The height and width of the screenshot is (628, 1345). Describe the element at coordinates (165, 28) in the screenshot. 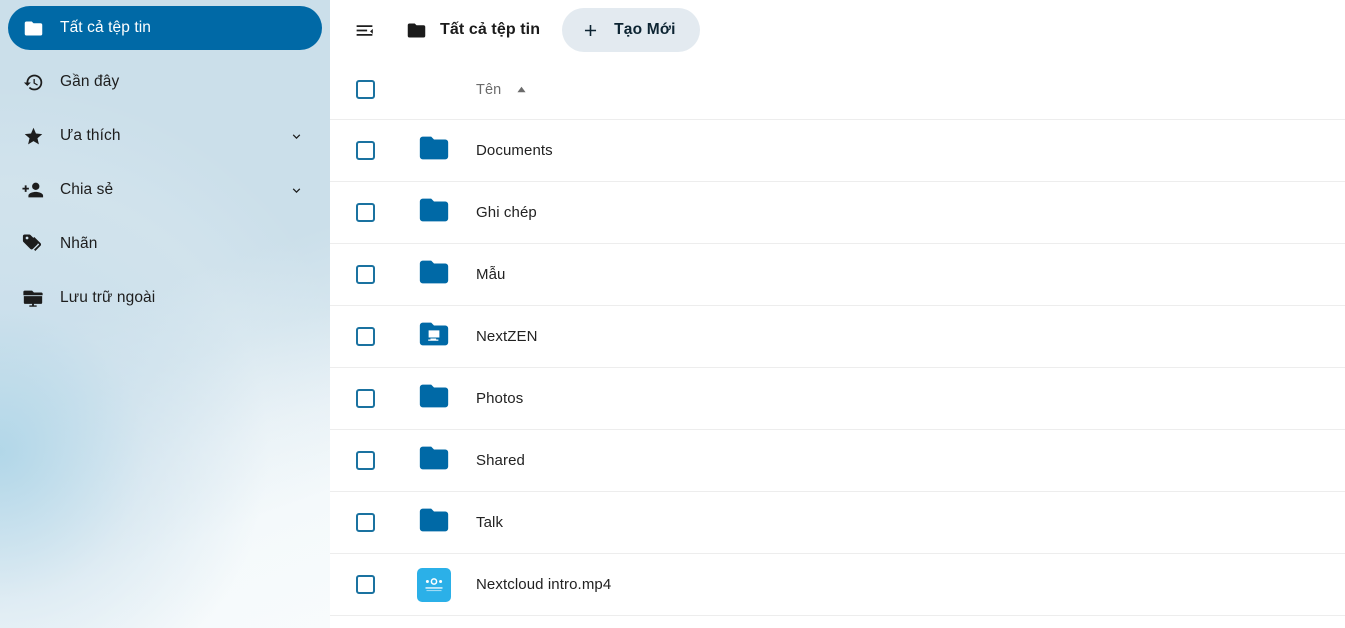

I see `sidebar-item-all-files: Tất cả tệp tin` at that location.